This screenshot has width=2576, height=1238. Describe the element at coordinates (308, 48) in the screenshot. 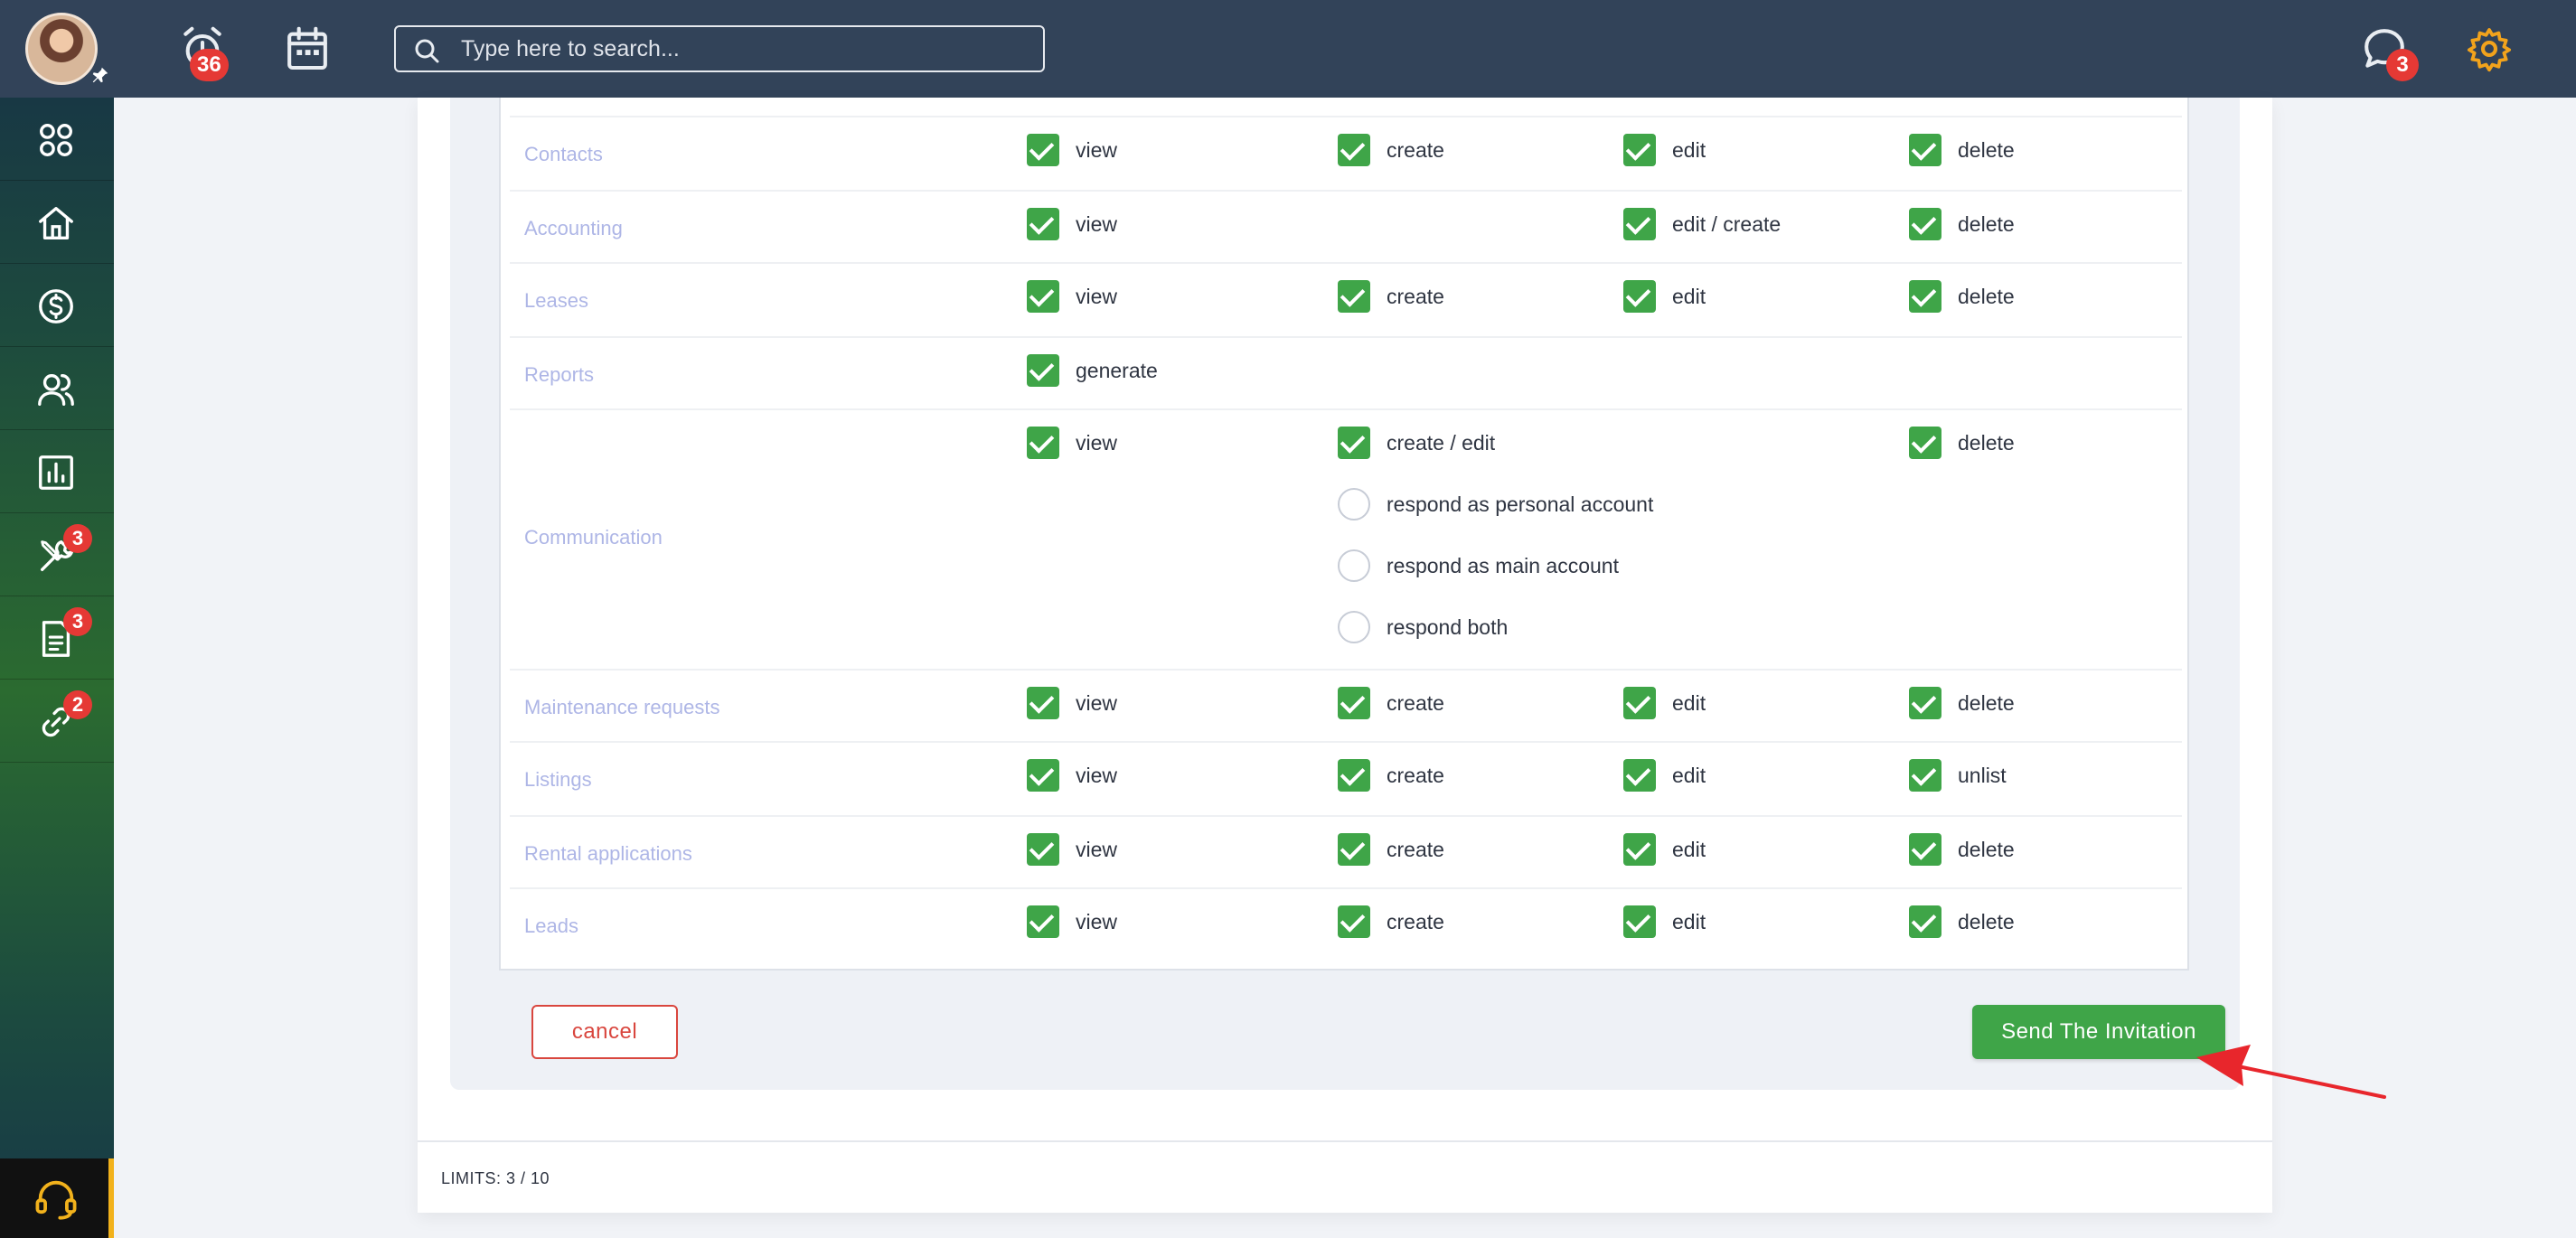

I see `calendar-icon` at that location.